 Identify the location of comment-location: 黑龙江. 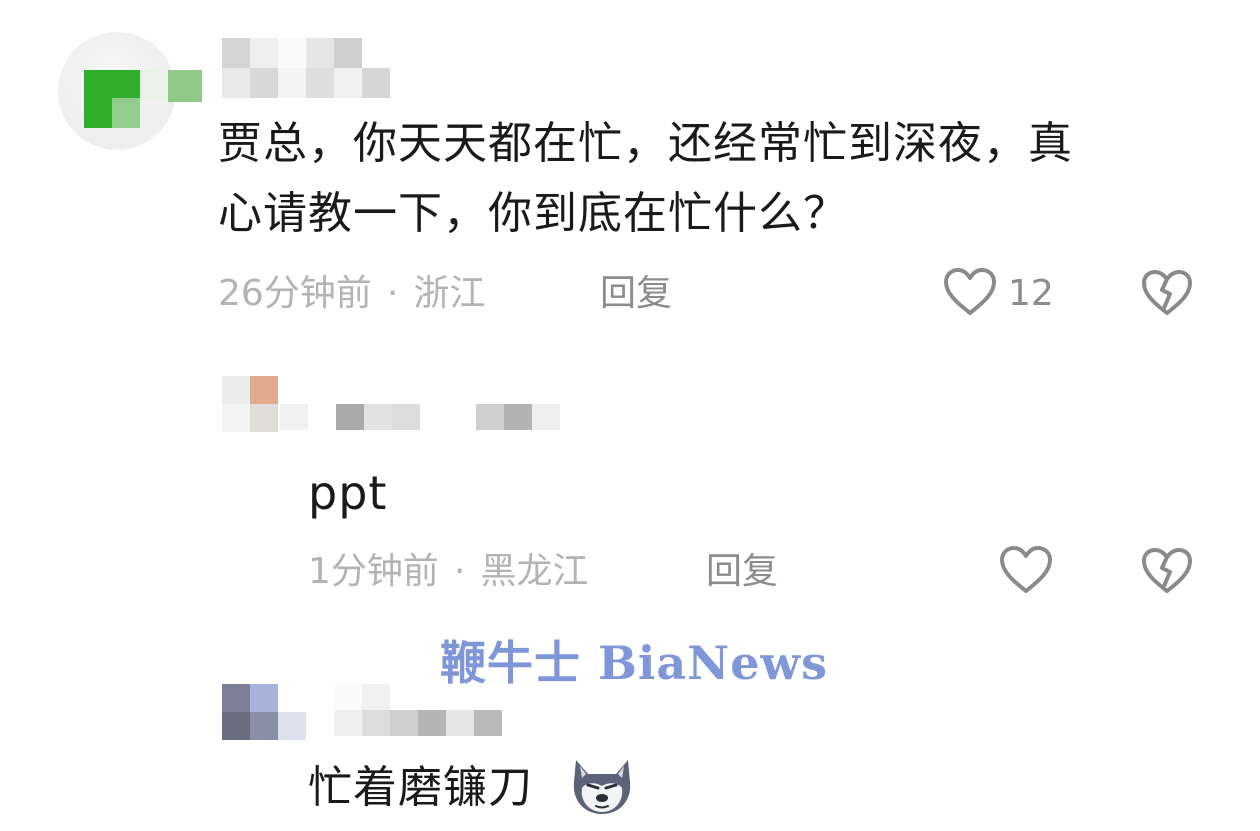
(534, 571).